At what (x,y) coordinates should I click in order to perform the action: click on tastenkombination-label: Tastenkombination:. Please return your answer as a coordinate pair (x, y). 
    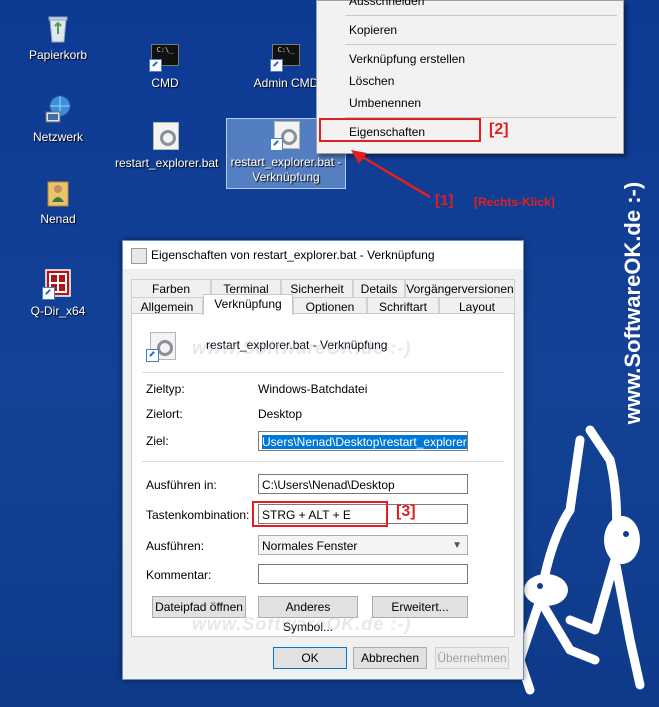
    Looking at the image, I should click on (198, 515).